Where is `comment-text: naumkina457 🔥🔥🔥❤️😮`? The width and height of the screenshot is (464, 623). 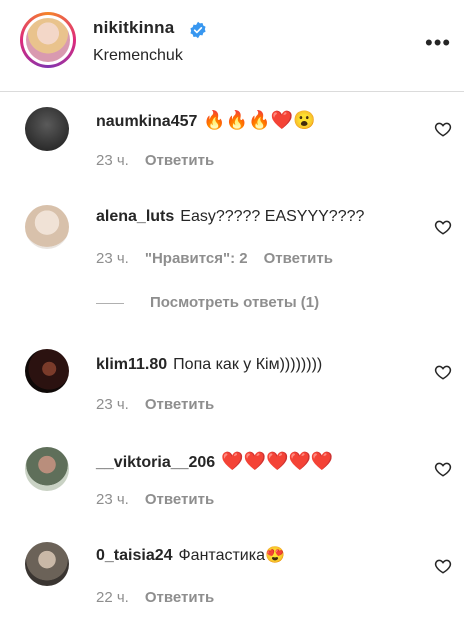 comment-text: naumkina457 🔥🔥🔥❤️😮 is located at coordinates (205, 120).